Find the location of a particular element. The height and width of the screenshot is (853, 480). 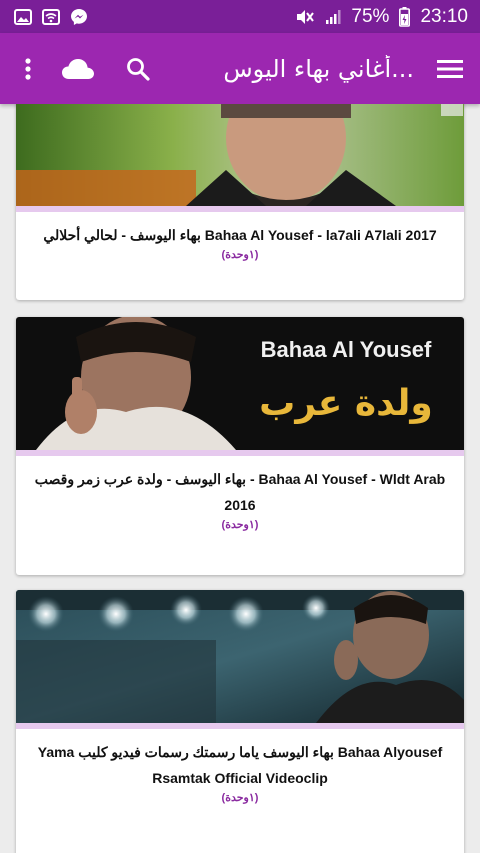

battery-charging-icon is located at coordinates (405, 16).